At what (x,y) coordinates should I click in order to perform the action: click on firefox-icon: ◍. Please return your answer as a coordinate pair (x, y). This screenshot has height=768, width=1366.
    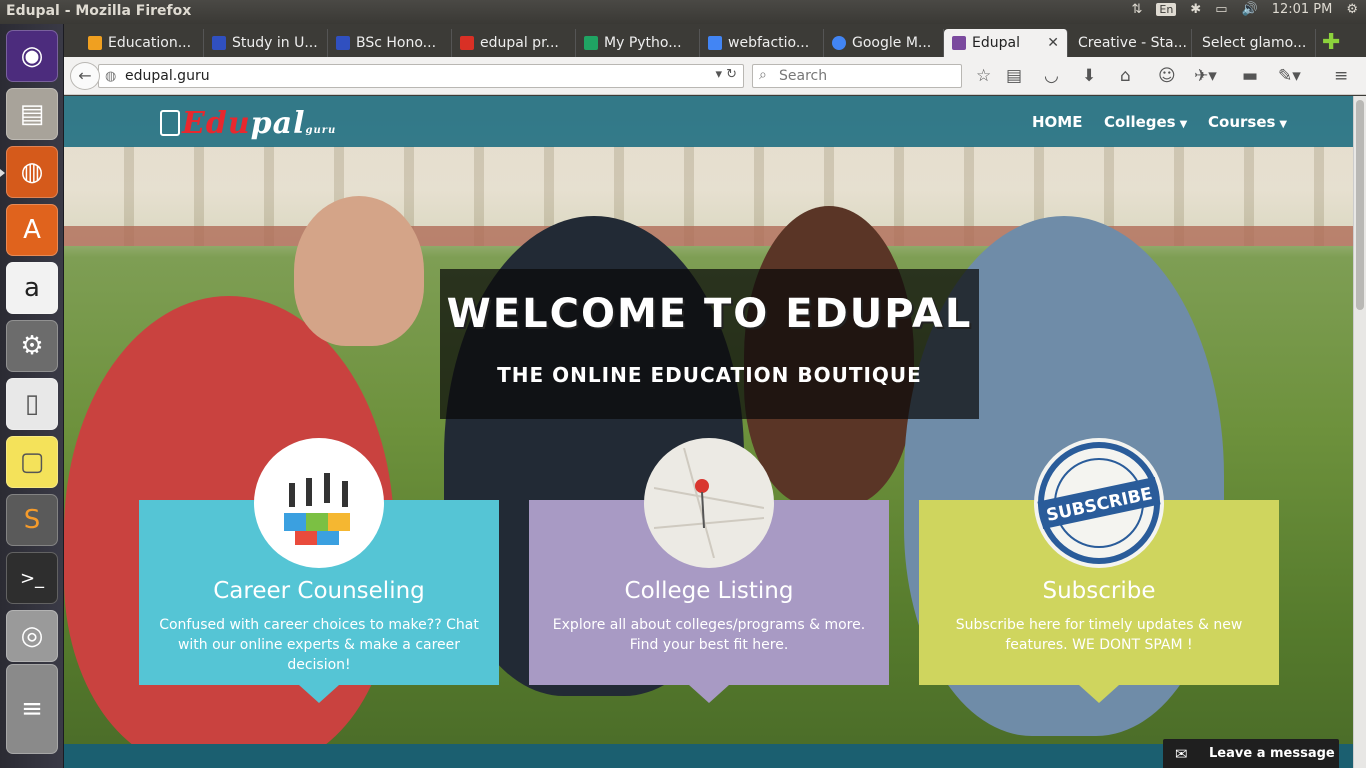
    Looking at the image, I should click on (32, 172).